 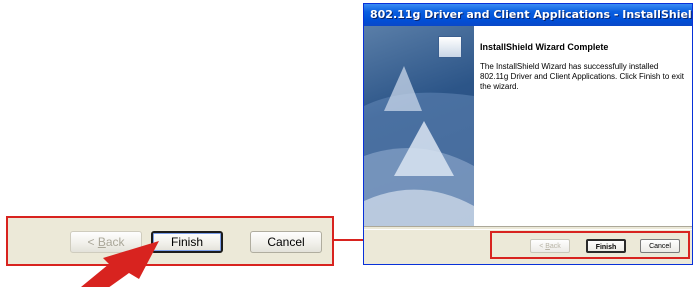 What do you see at coordinates (528, 228) in the screenshot?
I see `button-separator` at bounding box center [528, 228].